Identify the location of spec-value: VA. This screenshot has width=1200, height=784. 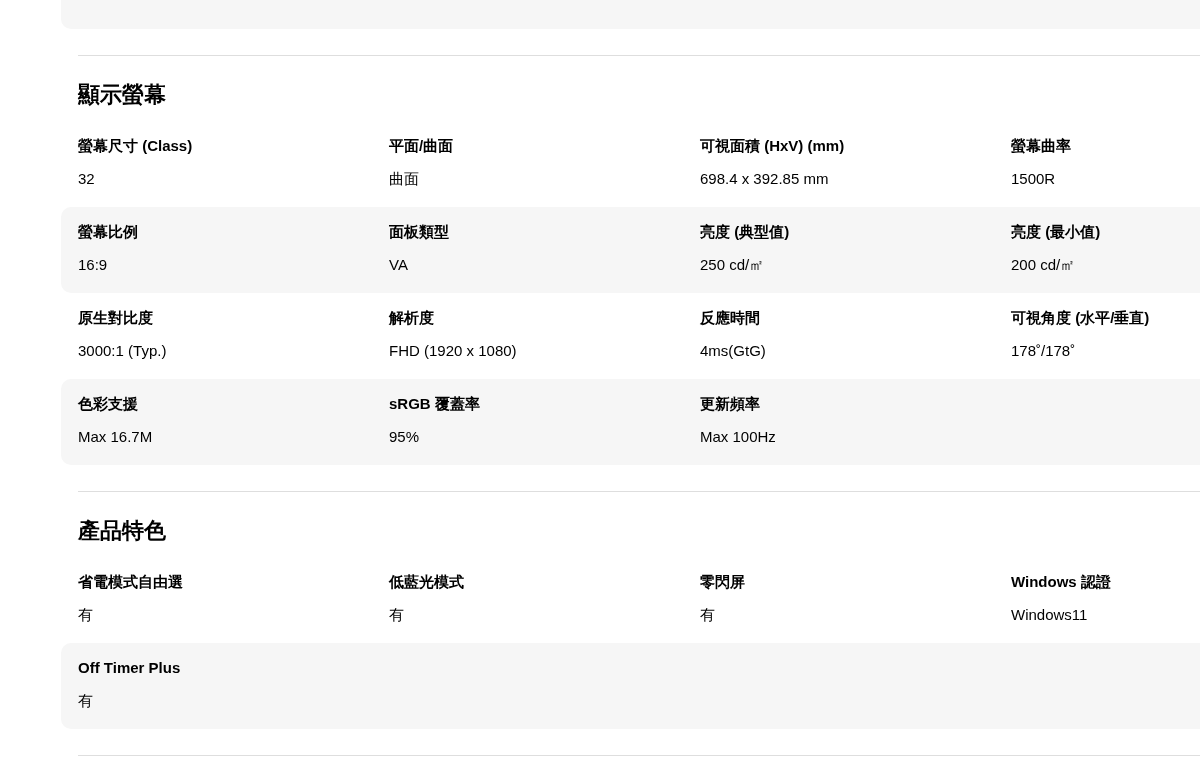
(399, 265).